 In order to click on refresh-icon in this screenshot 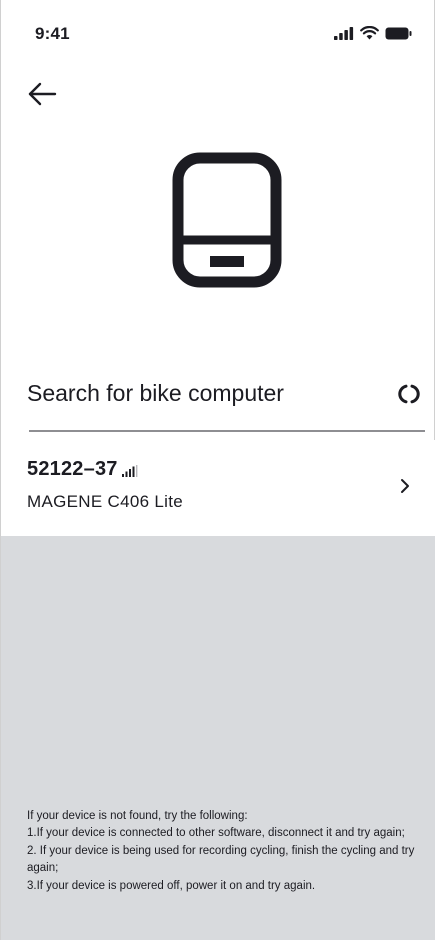, I will do `click(409, 394)`.